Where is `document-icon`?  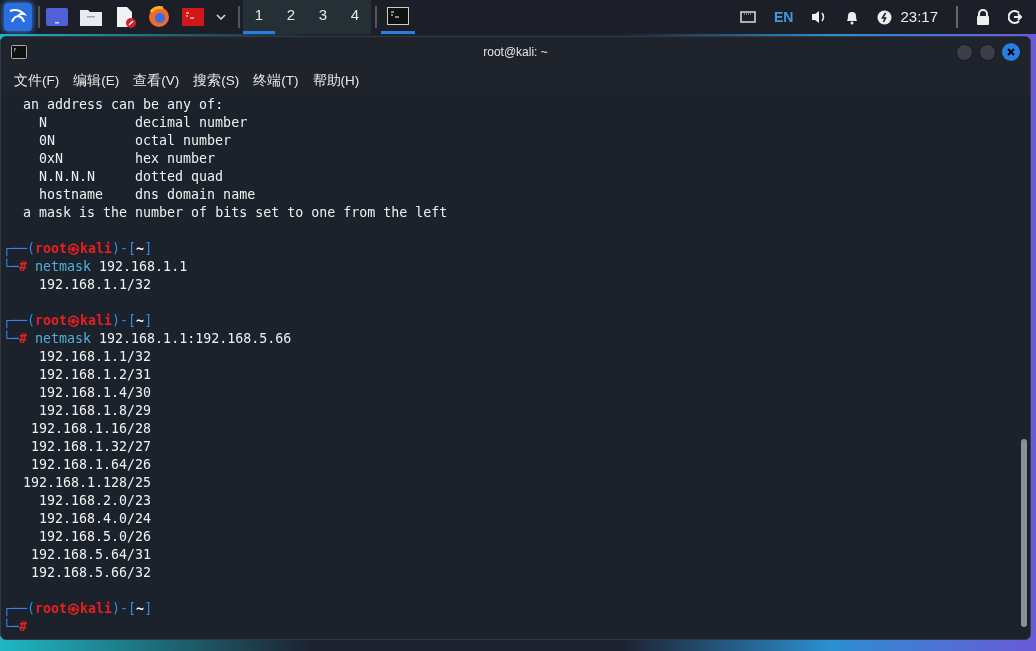 document-icon is located at coordinates (125, 17).